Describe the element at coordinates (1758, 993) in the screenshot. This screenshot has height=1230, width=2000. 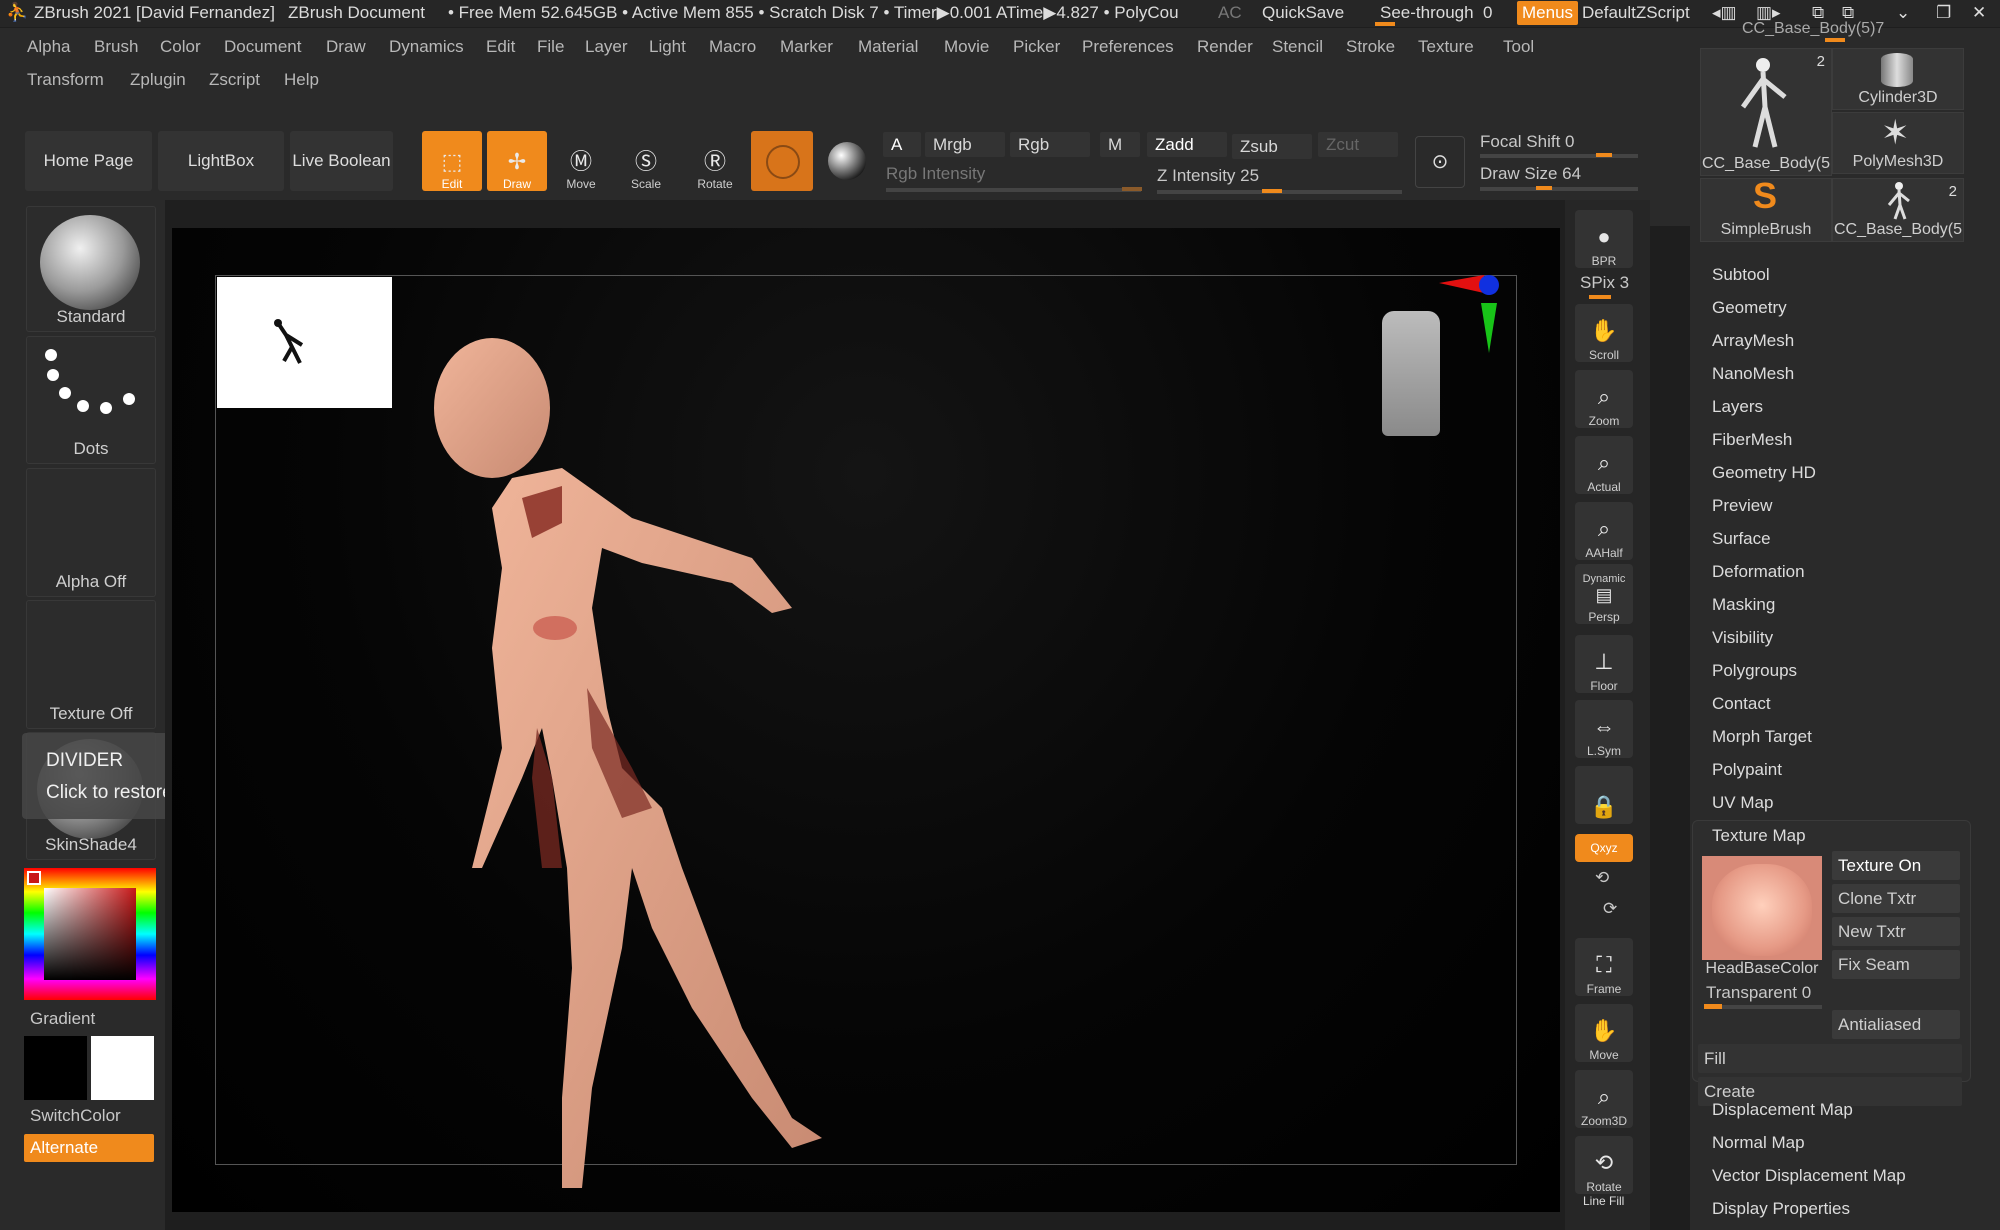
I see `transparent-slider: Transparent 0` at that location.